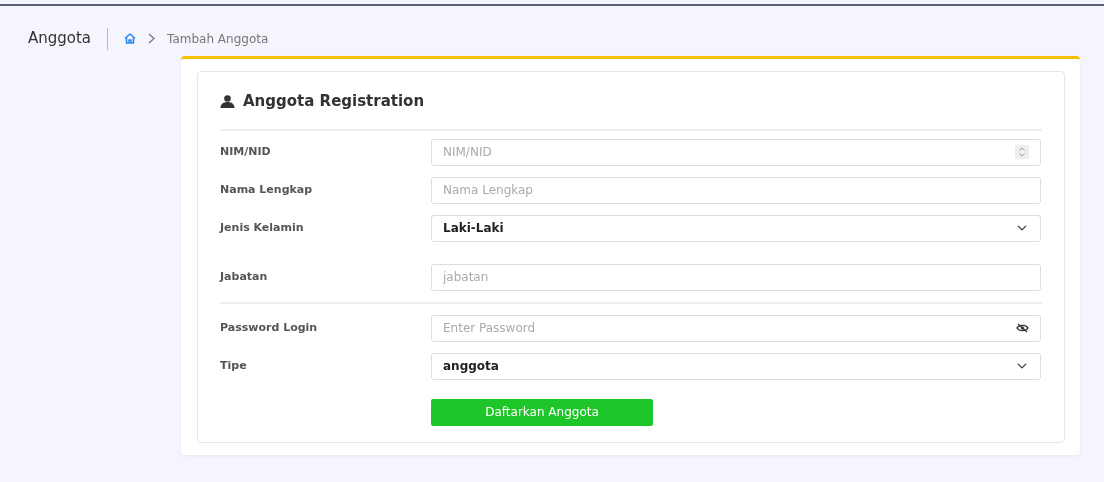 This screenshot has width=1104, height=482. What do you see at coordinates (736, 152) in the screenshot?
I see `input-field: NIM/NID` at bounding box center [736, 152].